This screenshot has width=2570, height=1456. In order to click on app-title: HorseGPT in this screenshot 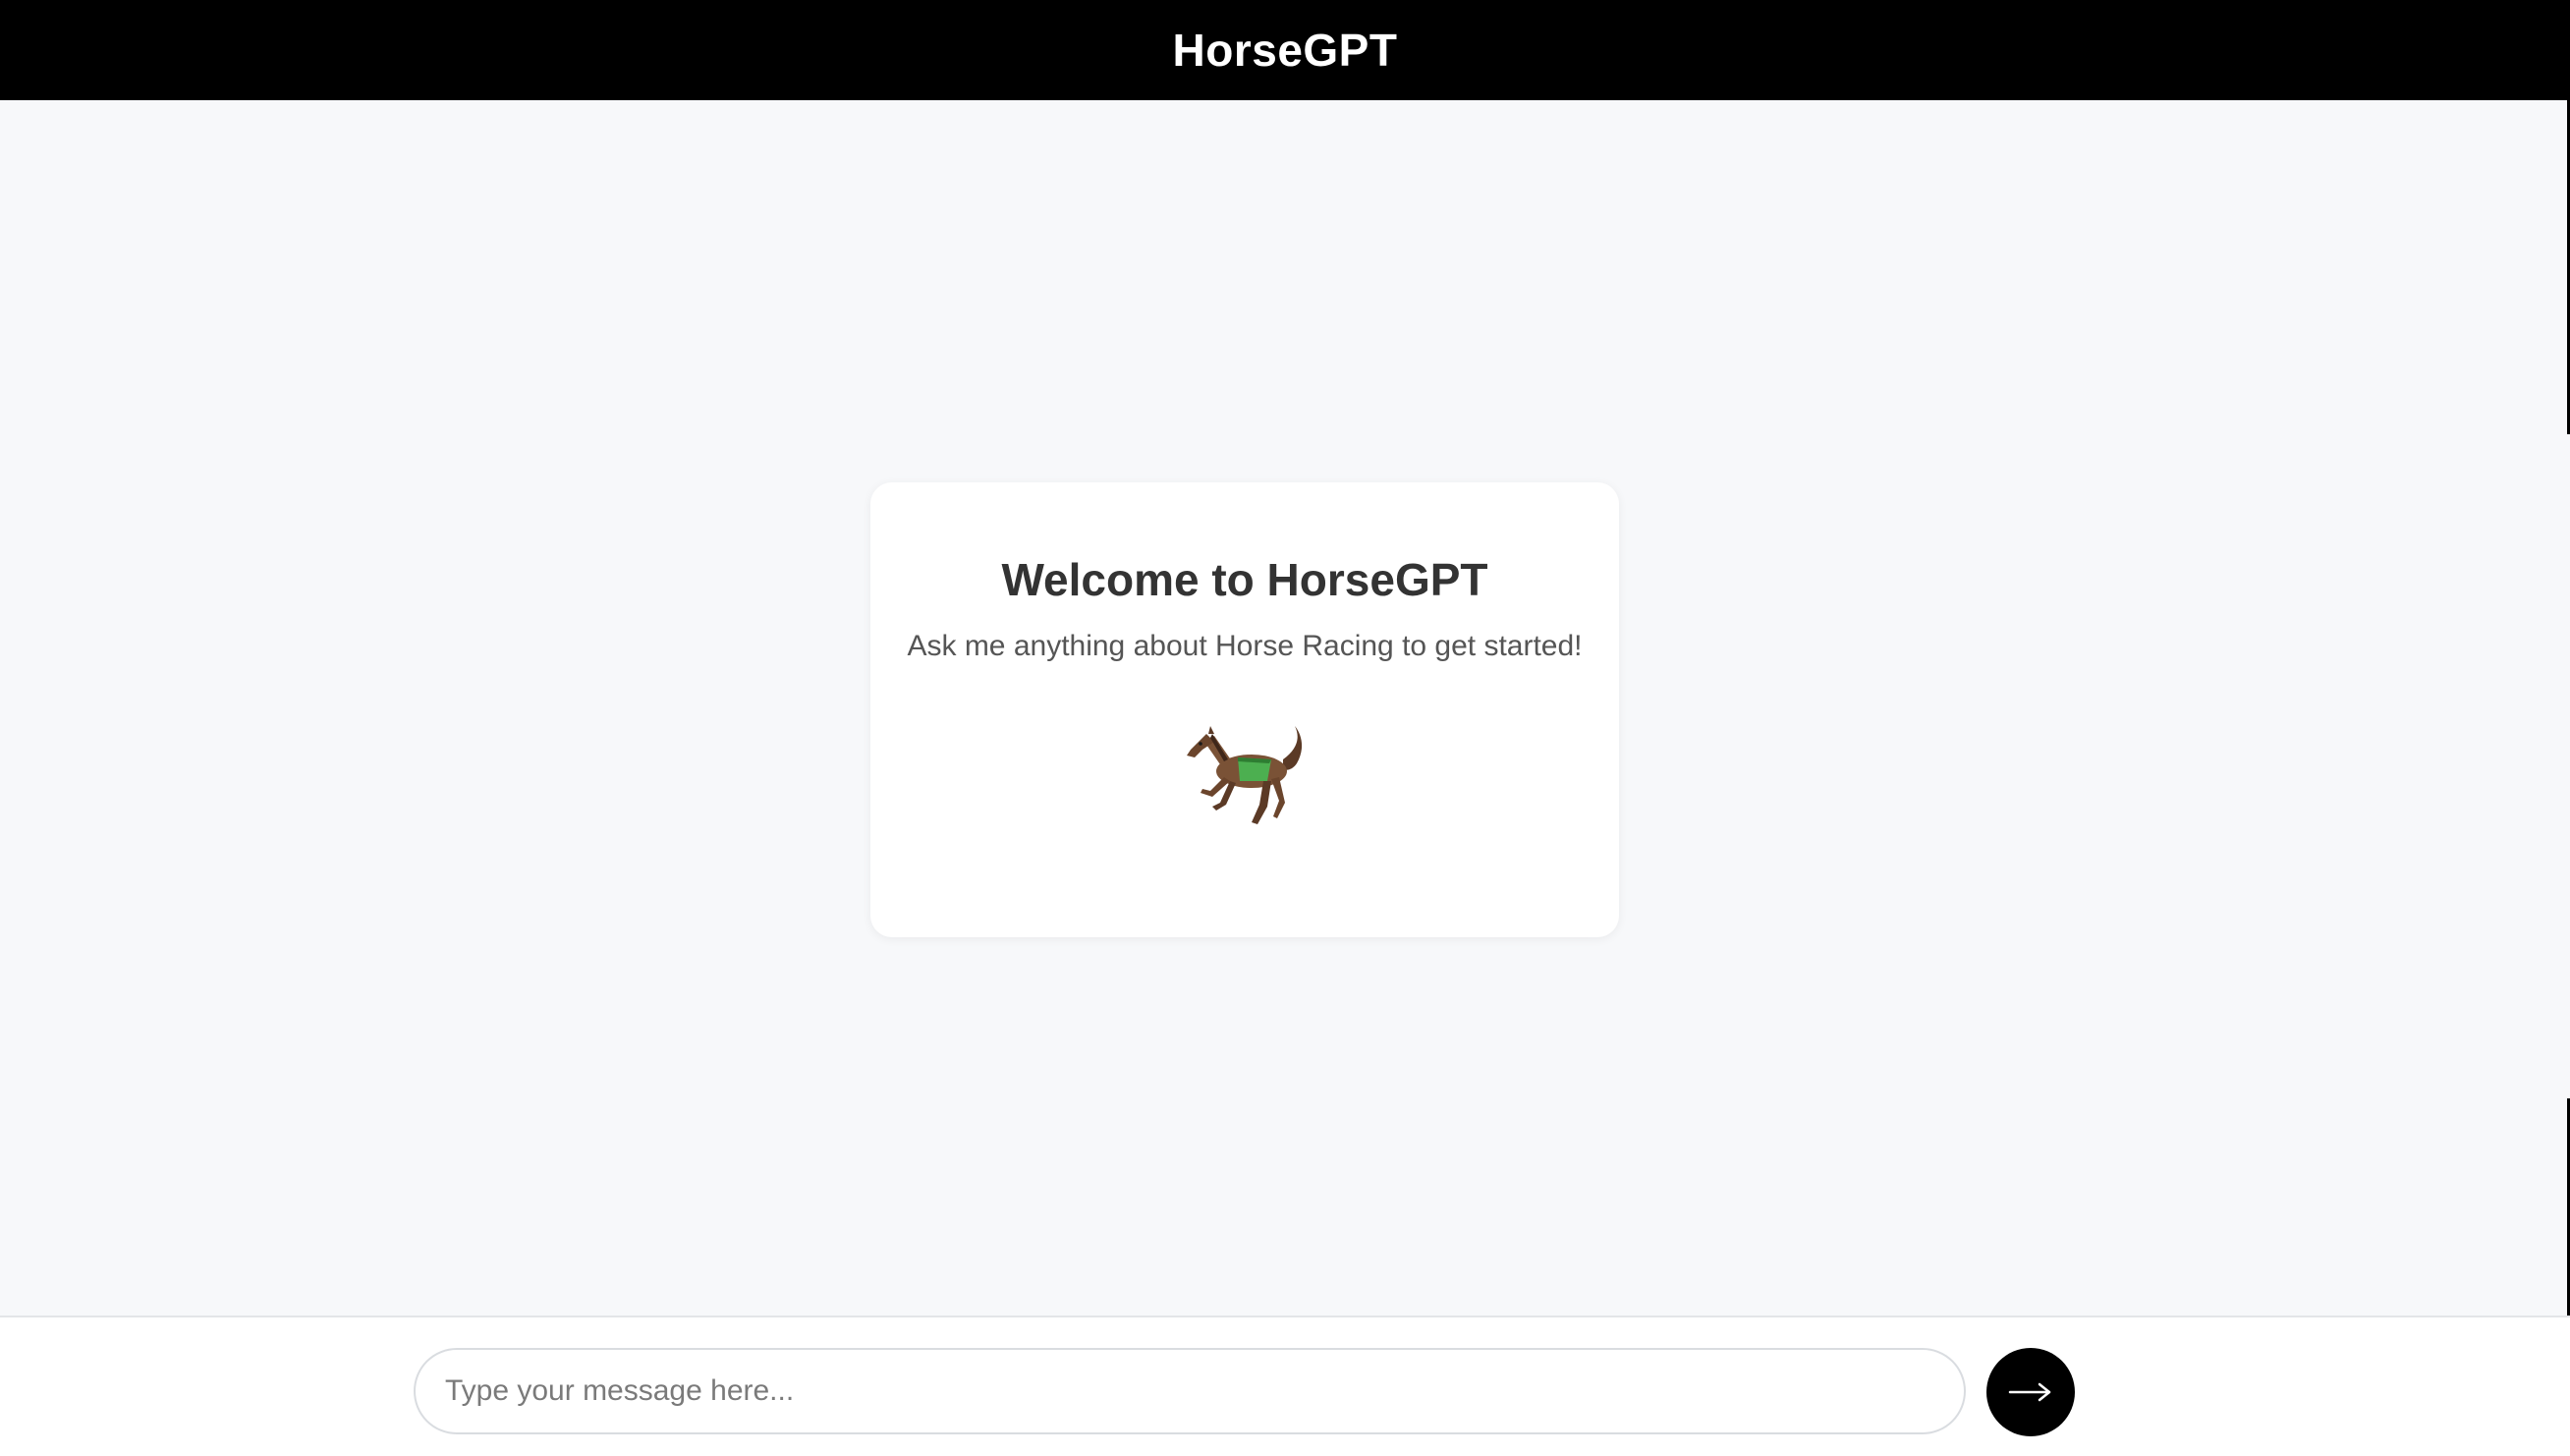, I will do `click(1285, 50)`.